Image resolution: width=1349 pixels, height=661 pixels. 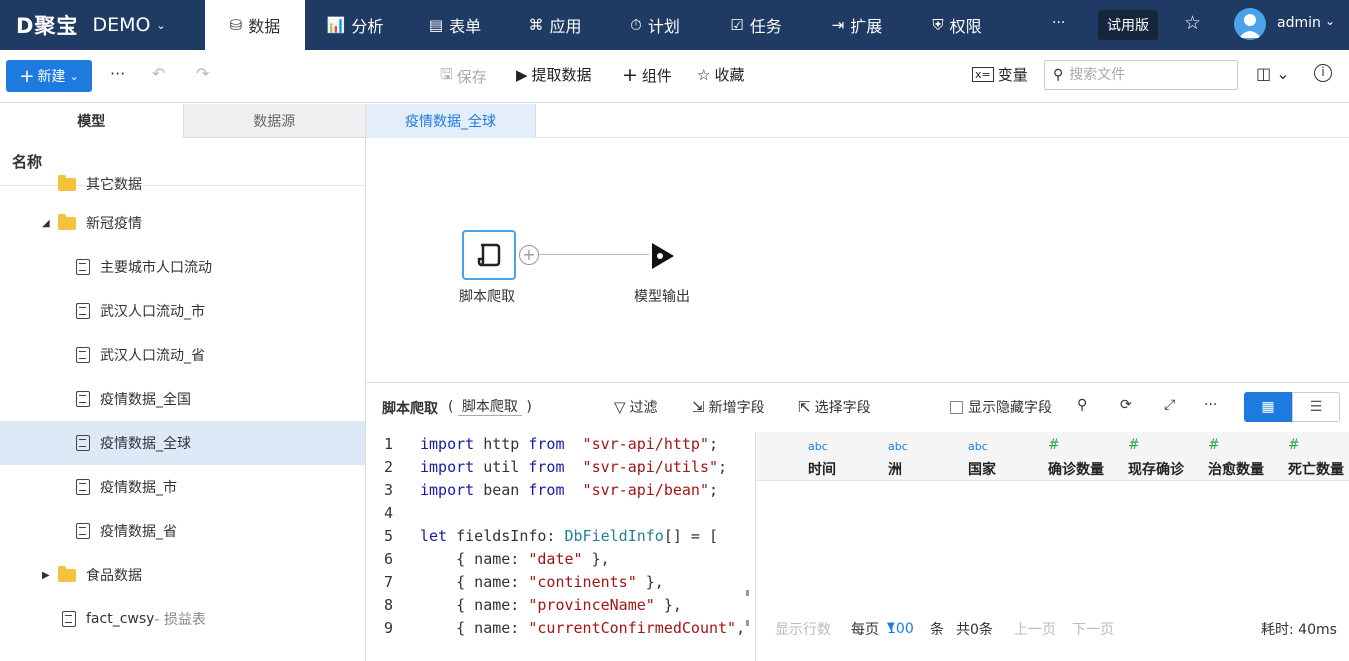 What do you see at coordinates (506, 467) in the screenshot?
I see `code-token: util` at bounding box center [506, 467].